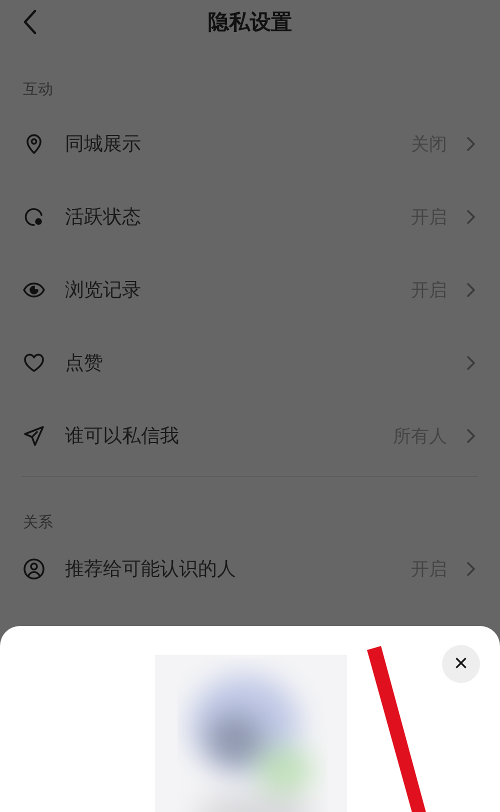 This screenshot has height=812, width=500. I want to click on row-label: 活跃状态, so click(103, 217).